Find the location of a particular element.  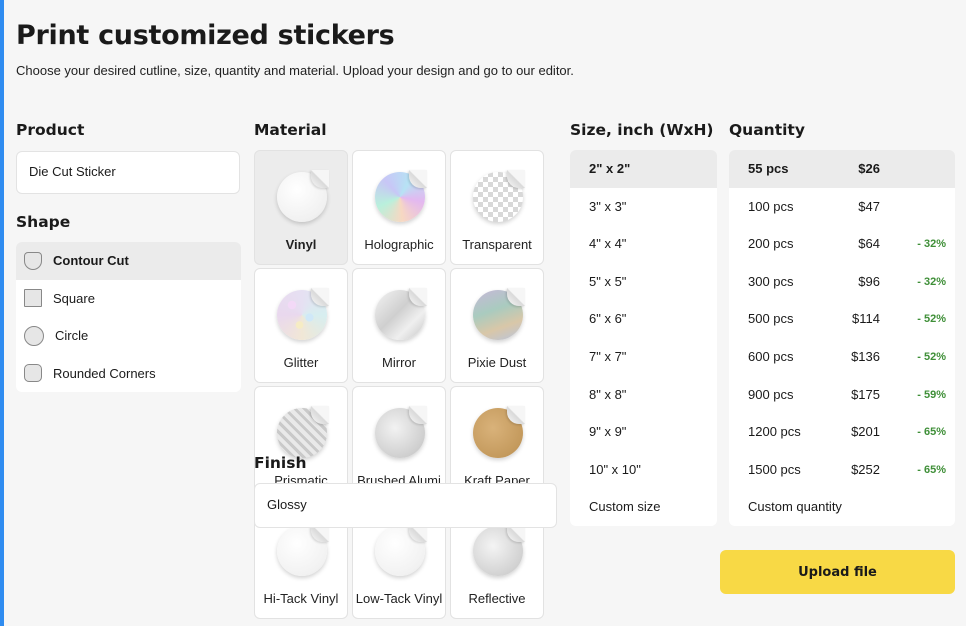

product-select: Die Cut Sticker is located at coordinates (128, 172).